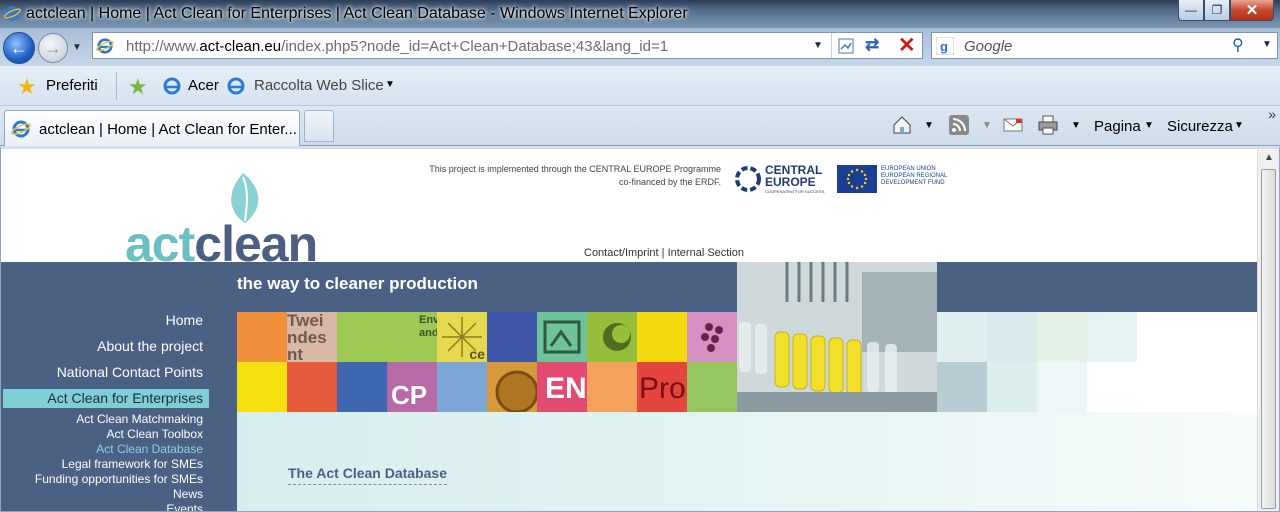 This screenshot has width=1280, height=512. I want to click on url-dropdown-icon: ▼, so click(818, 45).